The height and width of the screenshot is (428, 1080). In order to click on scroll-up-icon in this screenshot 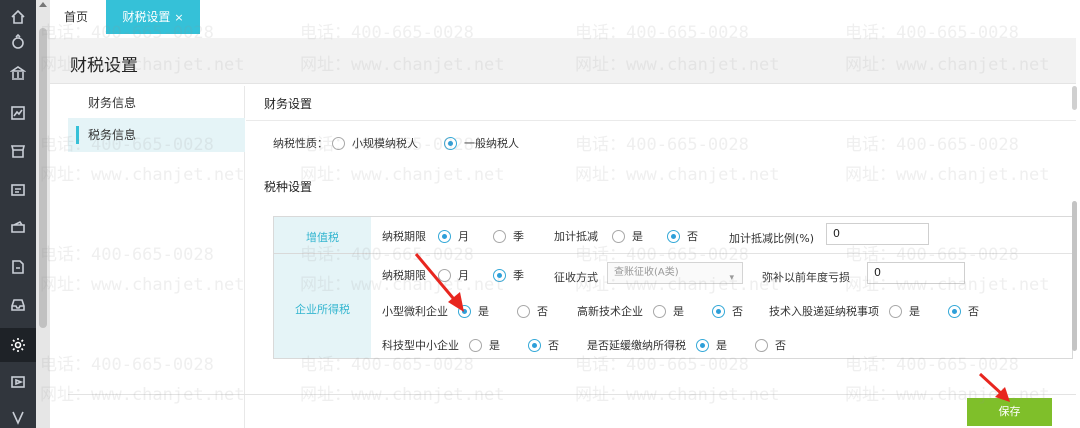, I will do `click(43, 4)`.